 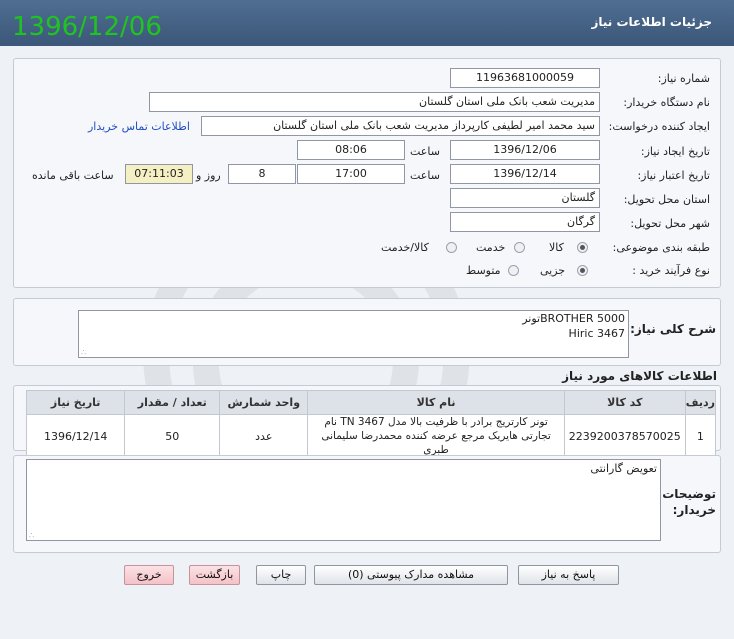 What do you see at coordinates (666, 199) in the screenshot?
I see `province-label: استان محل تحویل:` at bounding box center [666, 199].